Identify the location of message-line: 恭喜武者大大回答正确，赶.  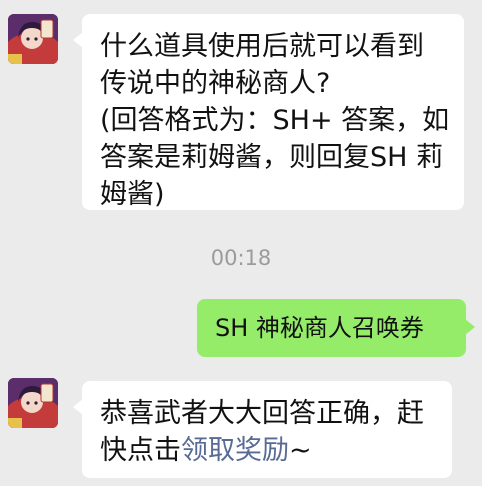
(262, 413).